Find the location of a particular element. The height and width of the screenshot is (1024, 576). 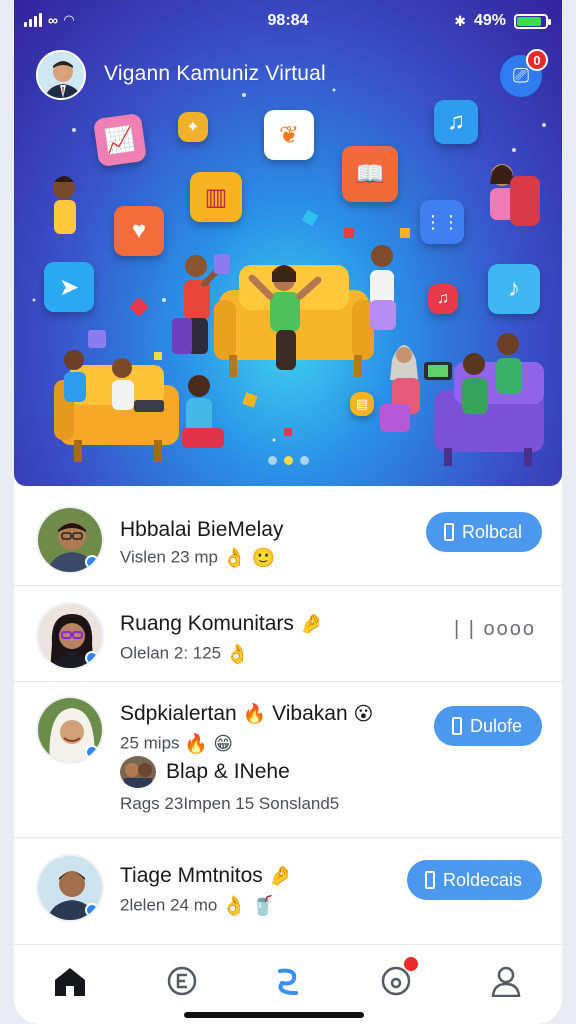

nav-feed is located at coordinates (182, 981).